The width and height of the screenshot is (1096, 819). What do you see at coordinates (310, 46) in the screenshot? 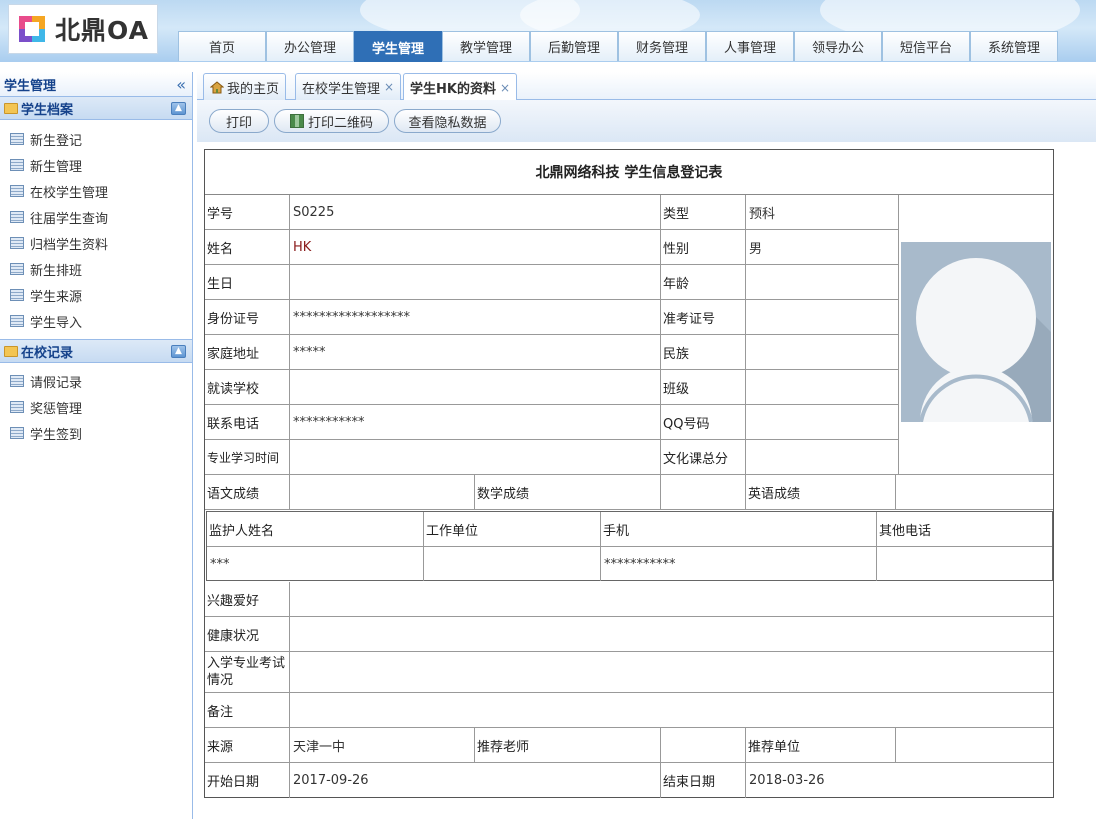
I see `nav-tab-office: 办公管理` at bounding box center [310, 46].